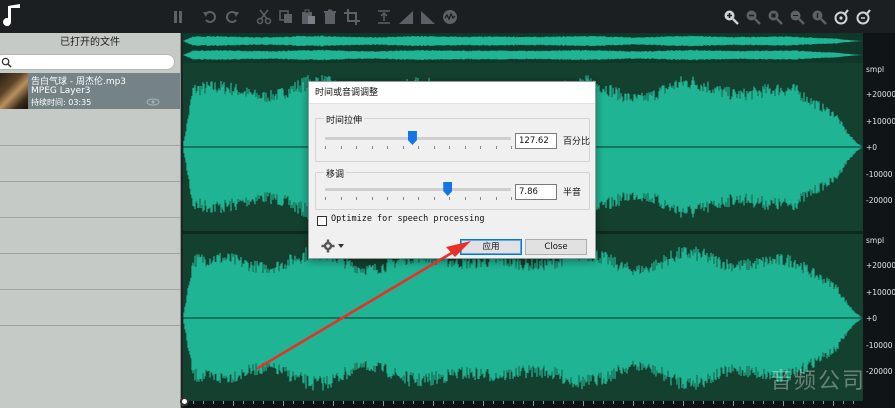 This screenshot has height=408, width=895. I want to click on zoom-extra-button, so click(863, 17).